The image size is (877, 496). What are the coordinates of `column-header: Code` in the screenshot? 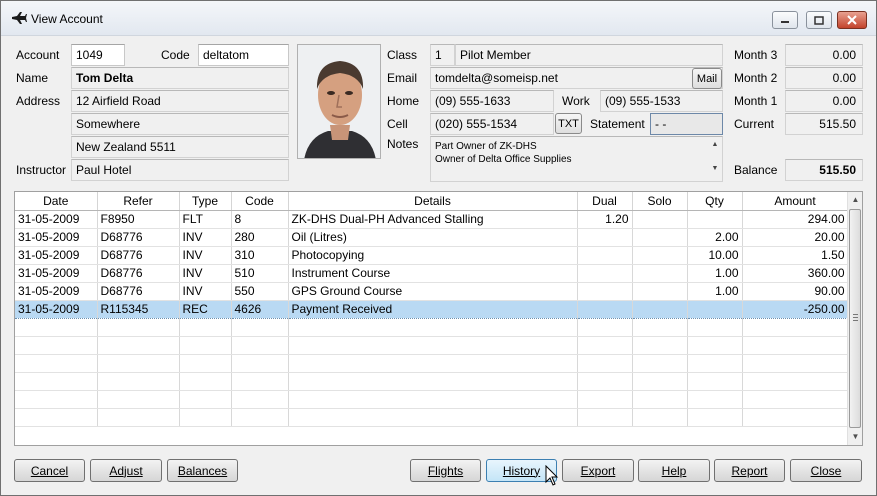 It's located at (260, 201).